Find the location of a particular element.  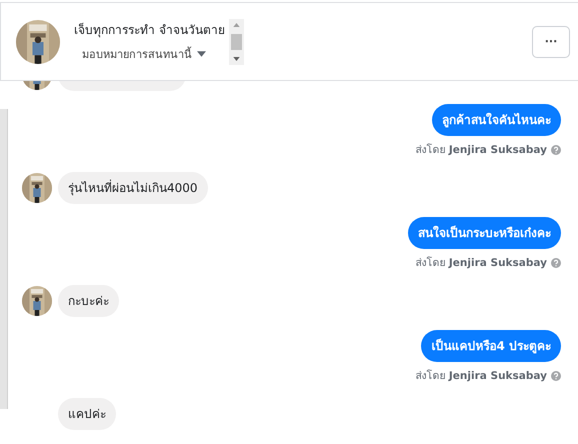

message-bubble: กะบะค่ะ is located at coordinates (88, 301).